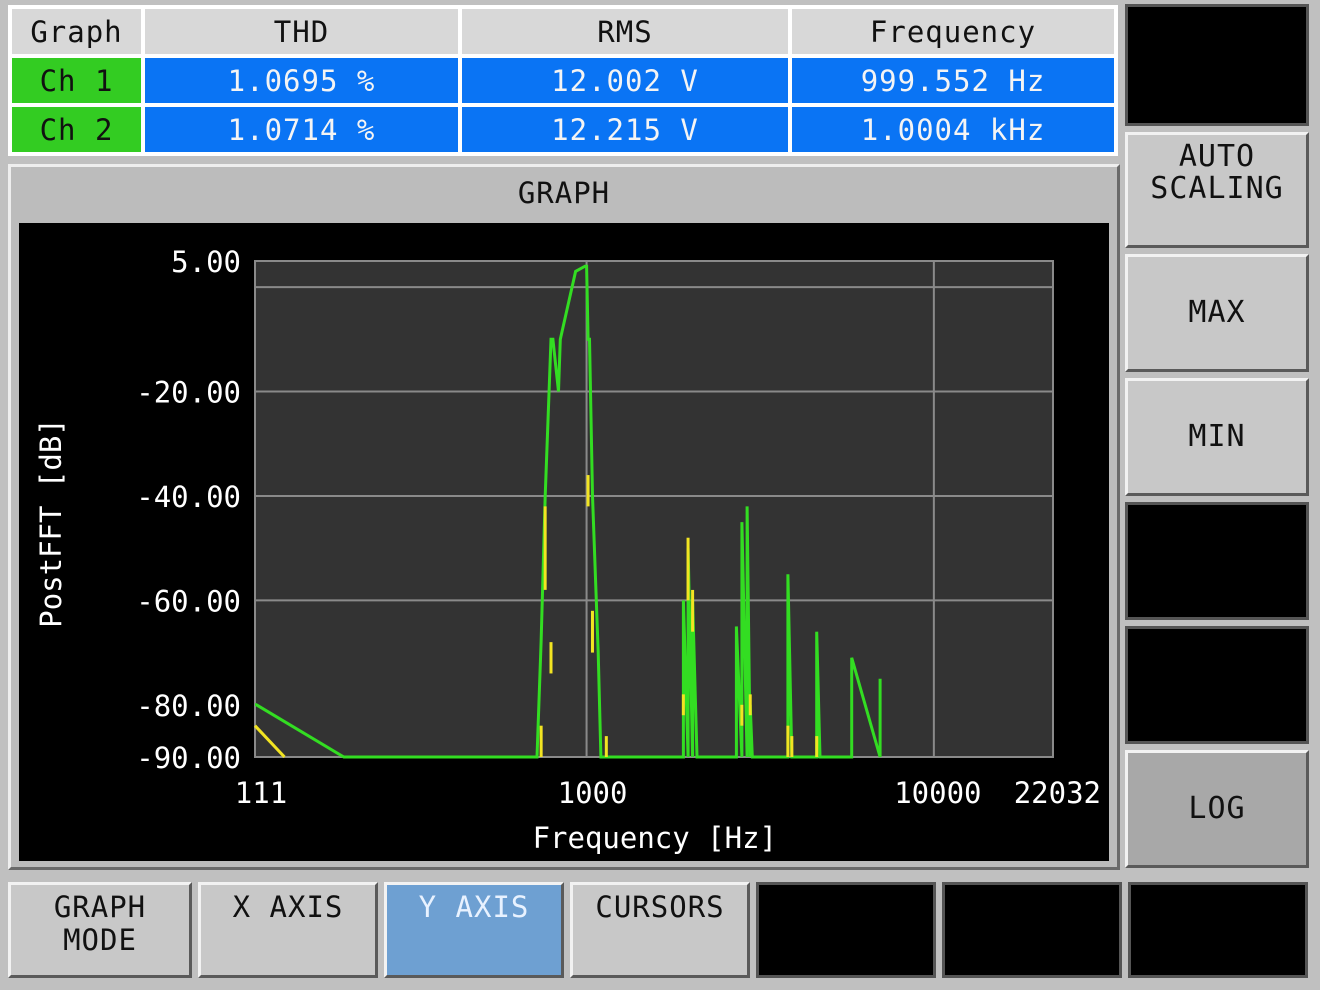 The width and height of the screenshot is (1320, 990). What do you see at coordinates (301, 80) in the screenshot?
I see `row1-thd: 1.0695 %` at bounding box center [301, 80].